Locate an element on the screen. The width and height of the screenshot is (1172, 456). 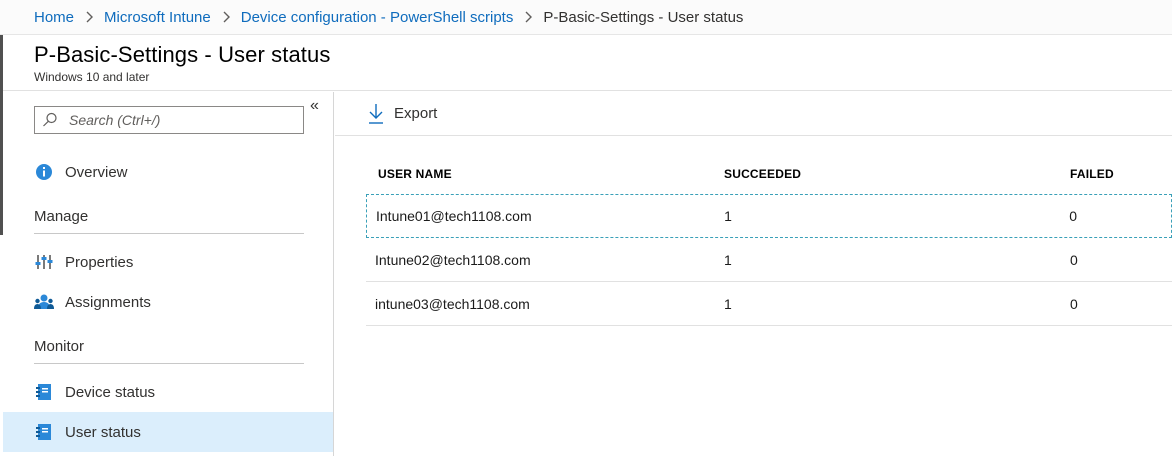
properties-sliders-icon is located at coordinates (44, 262).